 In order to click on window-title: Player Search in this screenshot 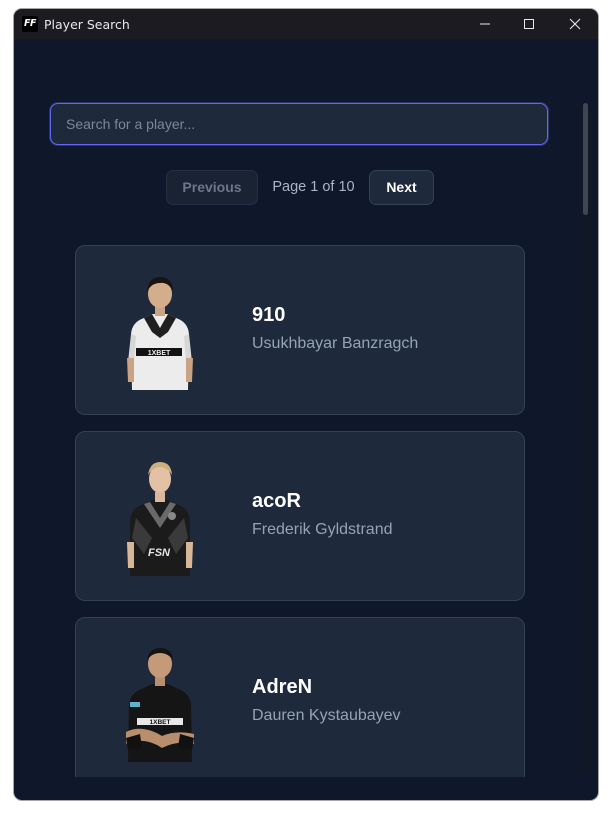, I will do `click(87, 24)`.